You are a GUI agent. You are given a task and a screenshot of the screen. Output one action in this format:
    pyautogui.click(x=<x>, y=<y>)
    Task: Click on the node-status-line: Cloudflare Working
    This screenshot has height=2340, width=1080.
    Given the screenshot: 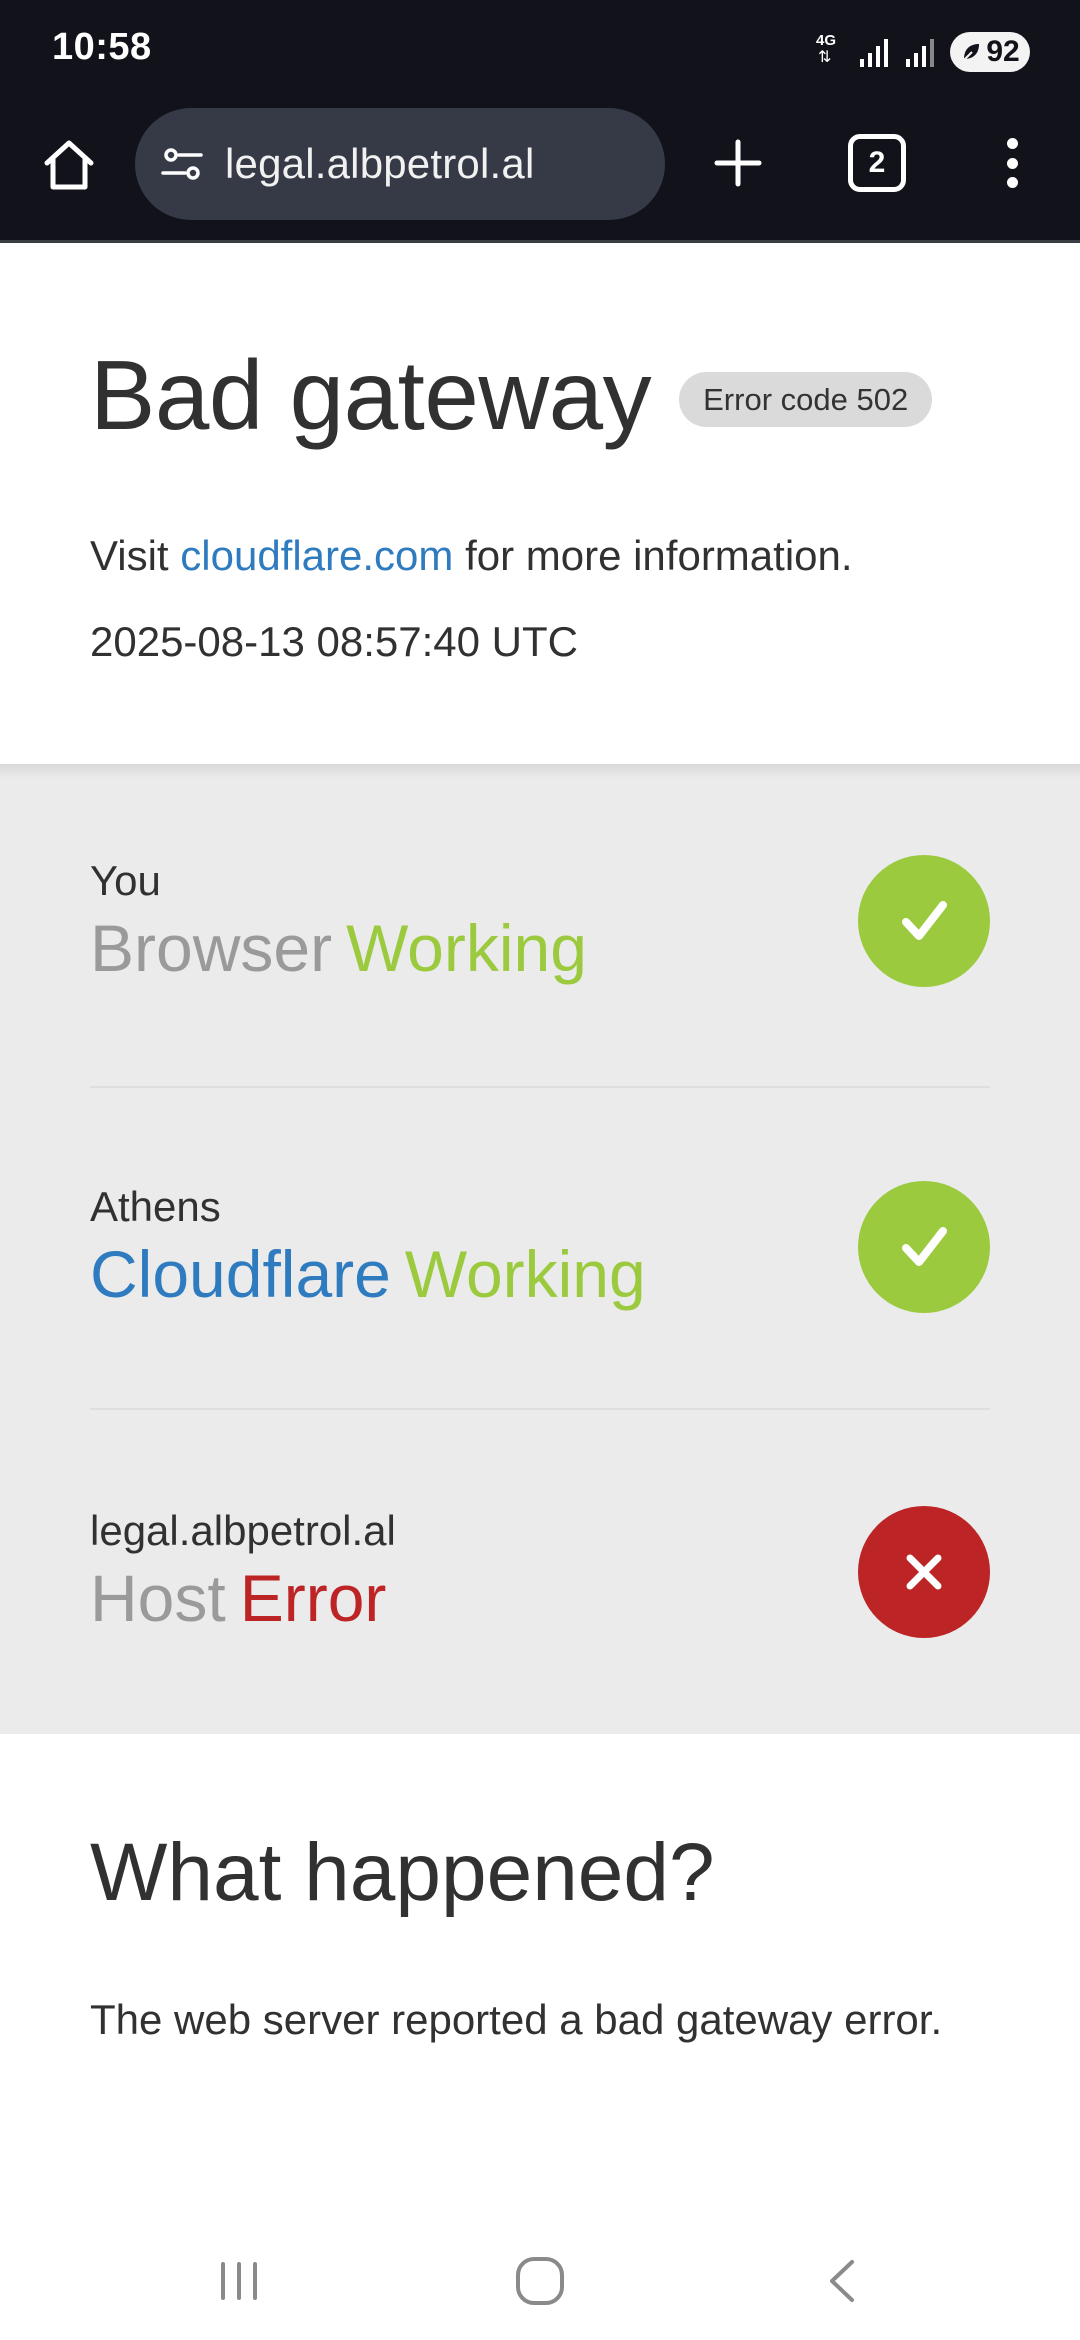 What is the action you would take?
    pyautogui.click(x=368, y=1274)
    